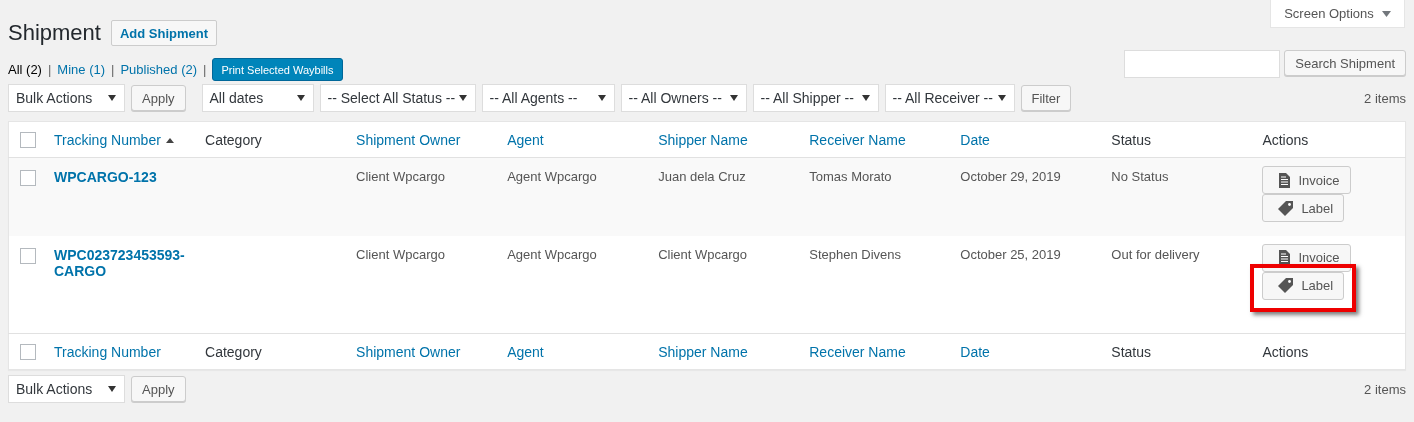 Image resolution: width=1414 pixels, height=422 pixels. What do you see at coordinates (277, 69) in the screenshot?
I see `print-waybills-button: Print Selected Waybills` at bounding box center [277, 69].